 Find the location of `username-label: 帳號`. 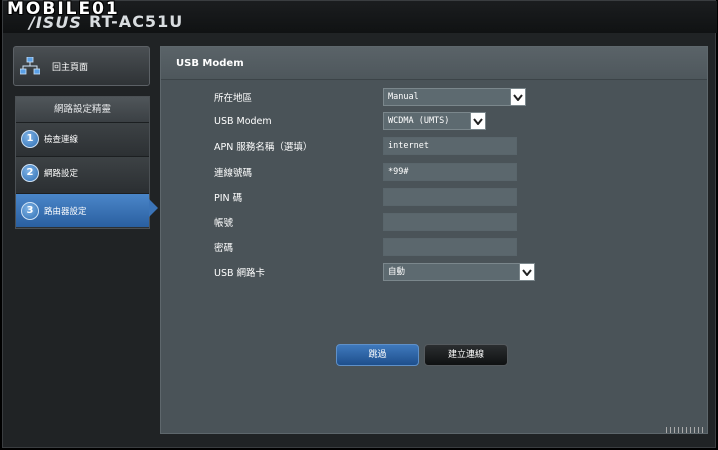

username-label: 帳號 is located at coordinates (224, 223).